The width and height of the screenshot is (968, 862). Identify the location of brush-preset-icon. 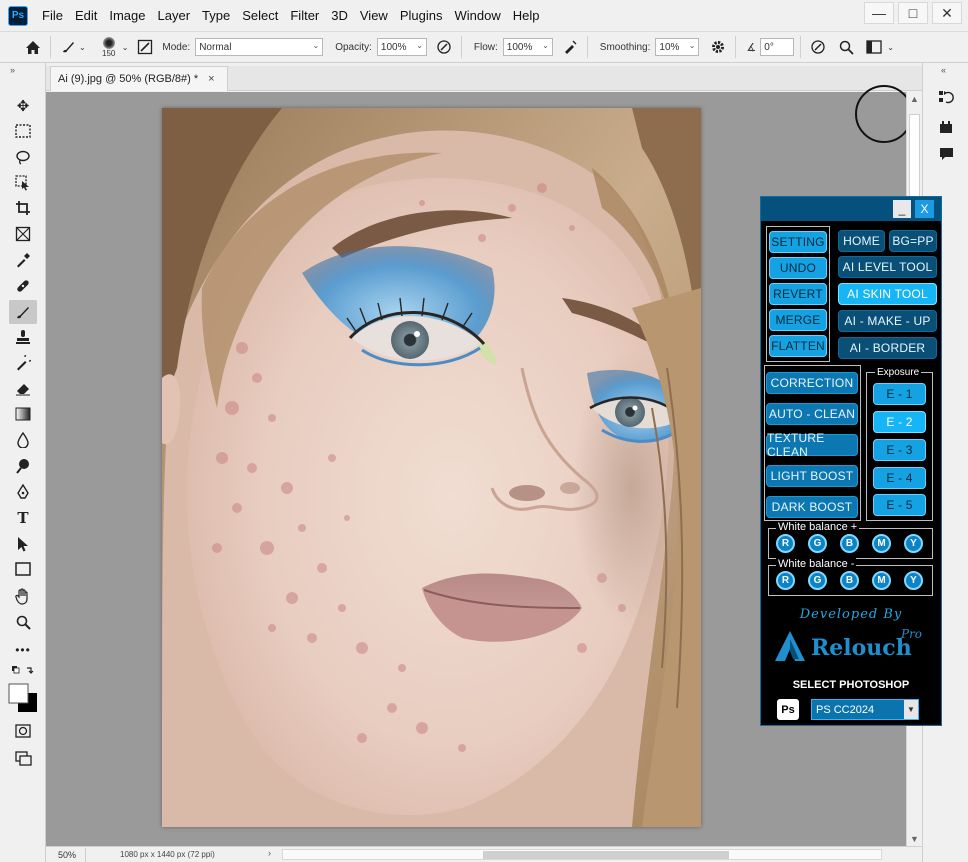
(68, 47).